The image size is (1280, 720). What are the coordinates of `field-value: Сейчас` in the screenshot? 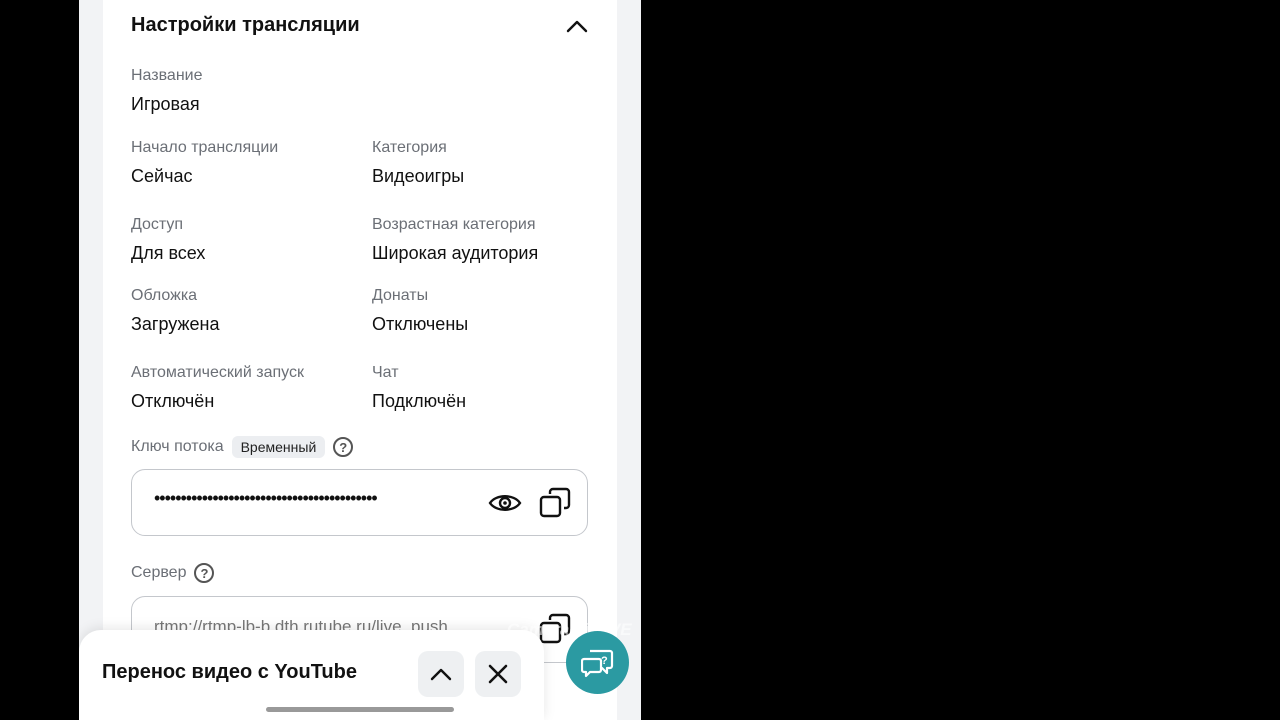 It's located at (162, 176).